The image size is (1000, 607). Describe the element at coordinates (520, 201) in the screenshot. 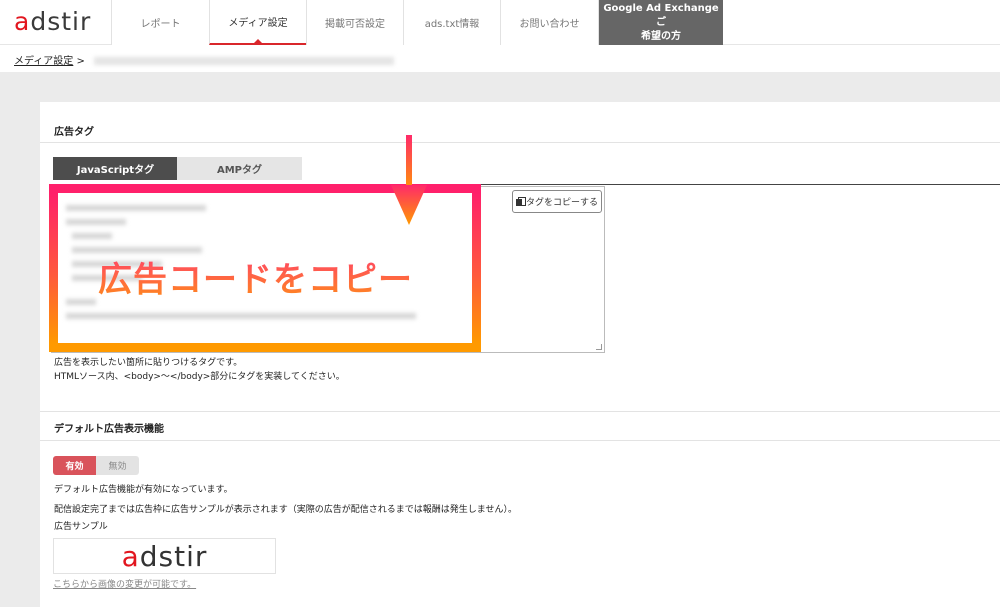

I see `copy-doc-icon` at that location.